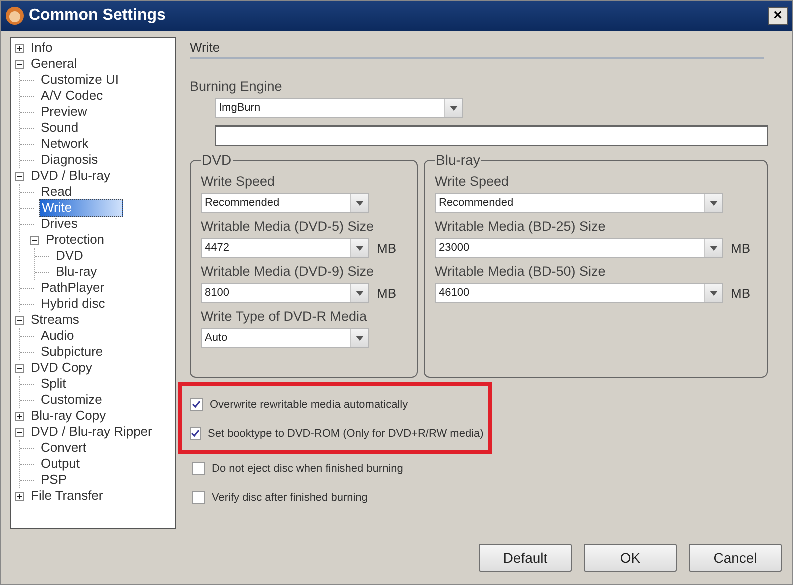 The image size is (793, 585). Describe the element at coordinates (73, 288) in the screenshot. I see `tree-item: PathPlayer` at that location.